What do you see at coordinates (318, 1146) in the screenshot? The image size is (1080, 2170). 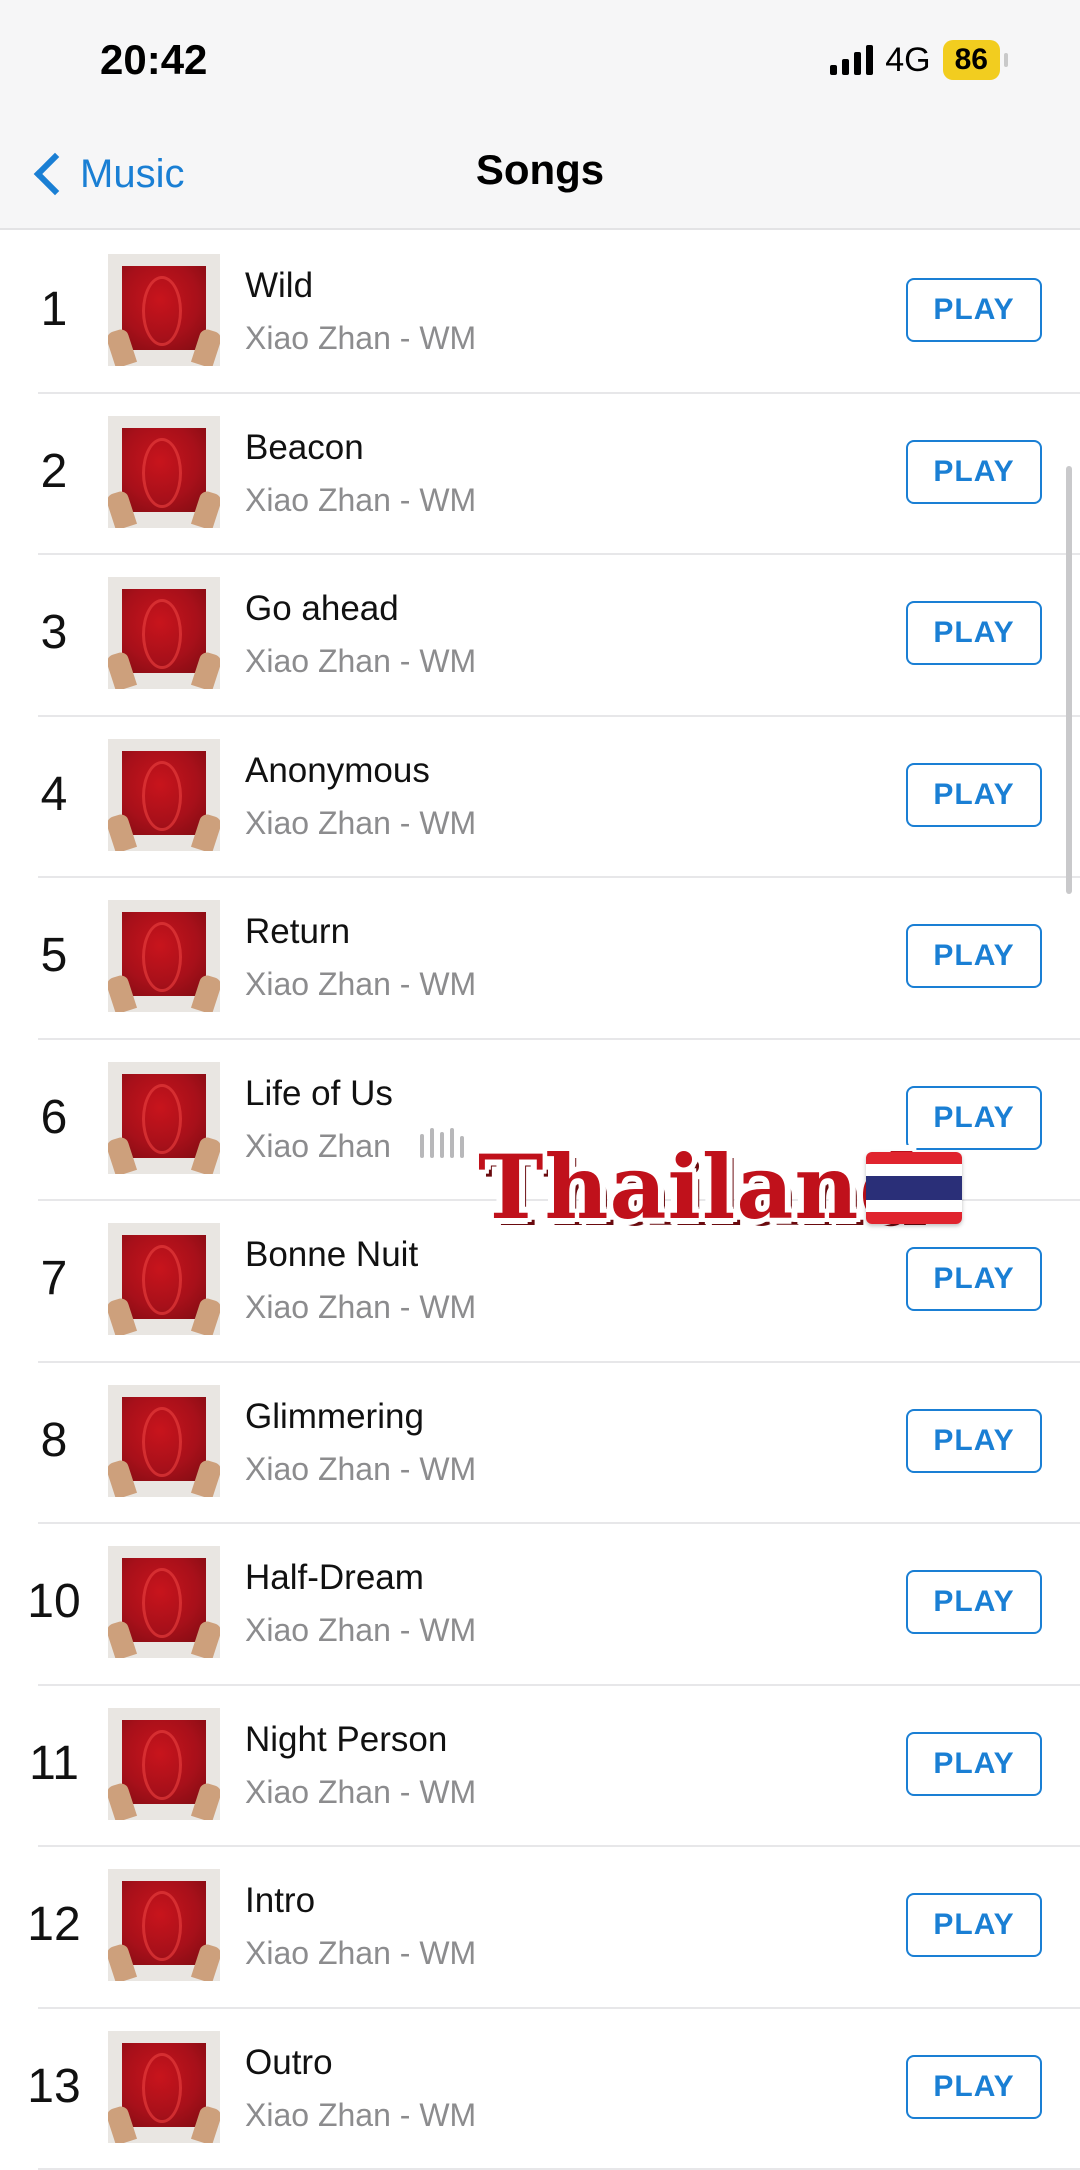 I see `song-artist: Xiao Zhan` at bounding box center [318, 1146].